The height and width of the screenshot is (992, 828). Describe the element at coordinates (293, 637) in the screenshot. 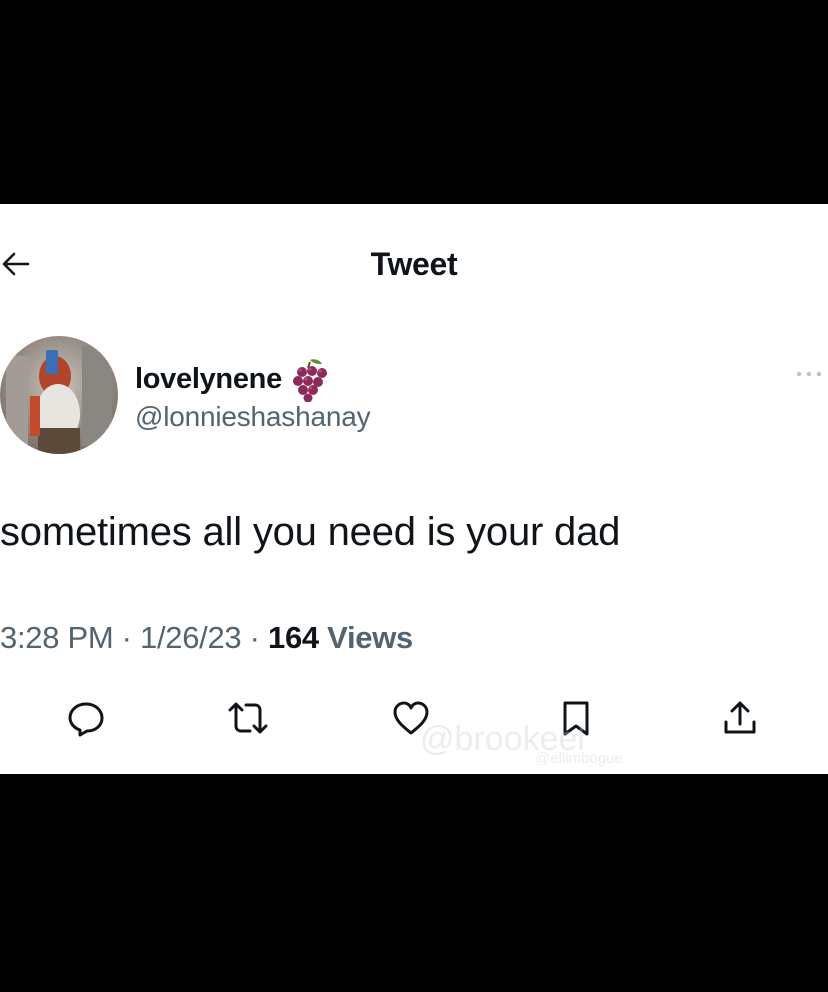

I see `views-count: 164` at that location.